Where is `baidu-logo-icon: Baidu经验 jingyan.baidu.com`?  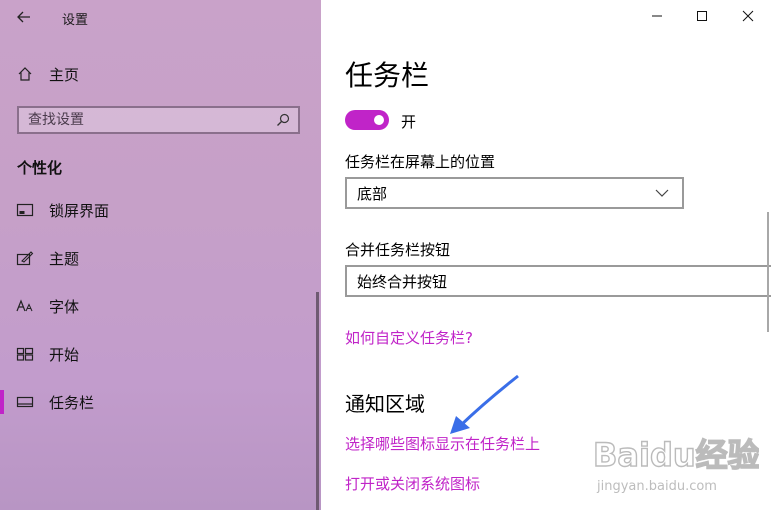 baidu-logo-icon: Baidu经验 jingyan.baidu.com is located at coordinates (676, 464).